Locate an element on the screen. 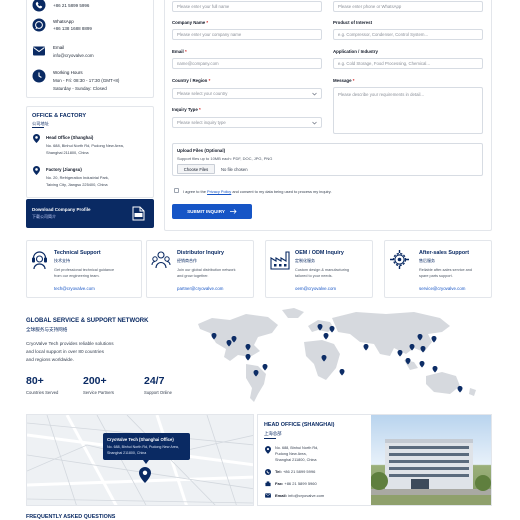  support-cn-technical: 技术支持 is located at coordinates (62, 260).